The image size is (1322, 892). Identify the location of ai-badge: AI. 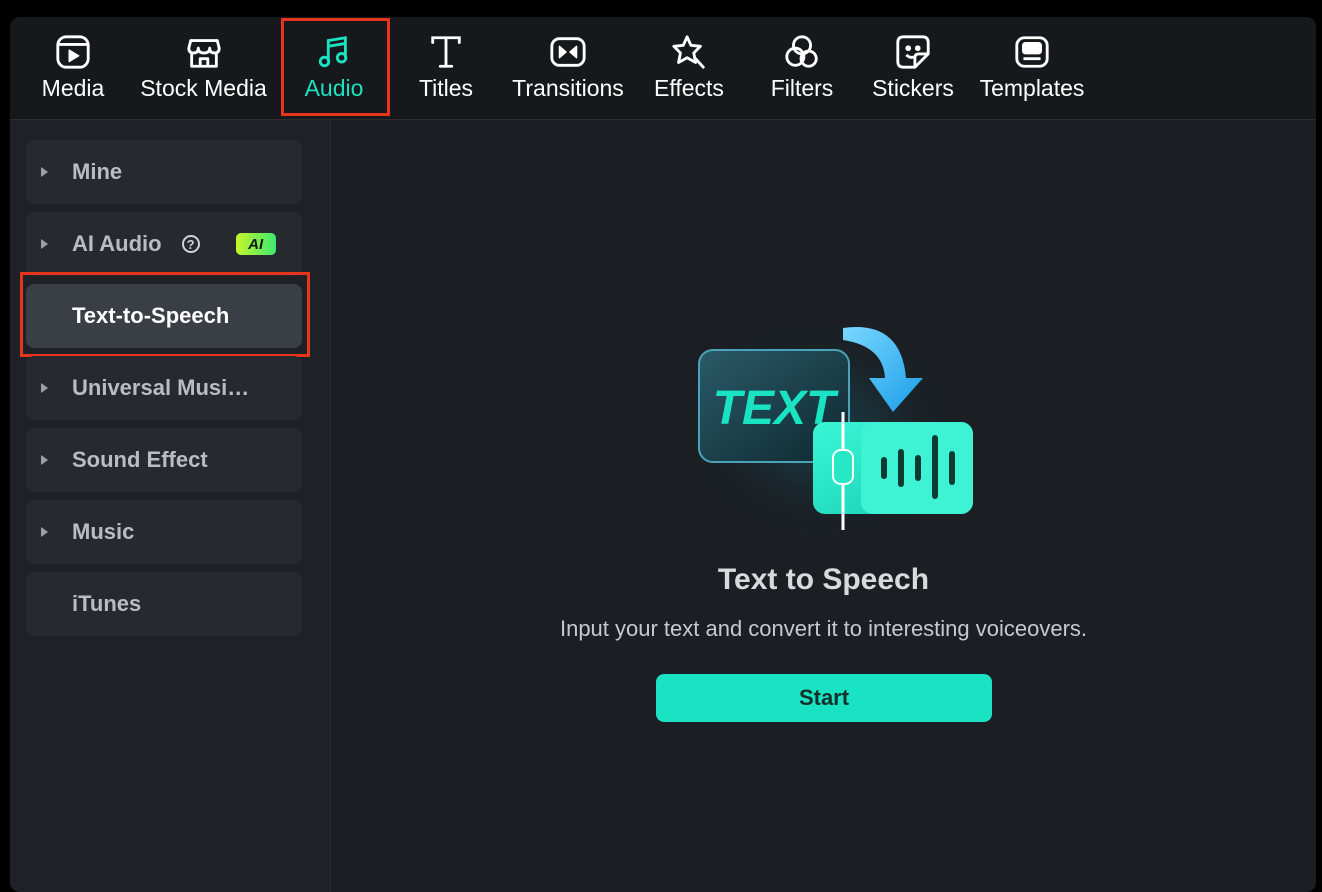
(255, 244).